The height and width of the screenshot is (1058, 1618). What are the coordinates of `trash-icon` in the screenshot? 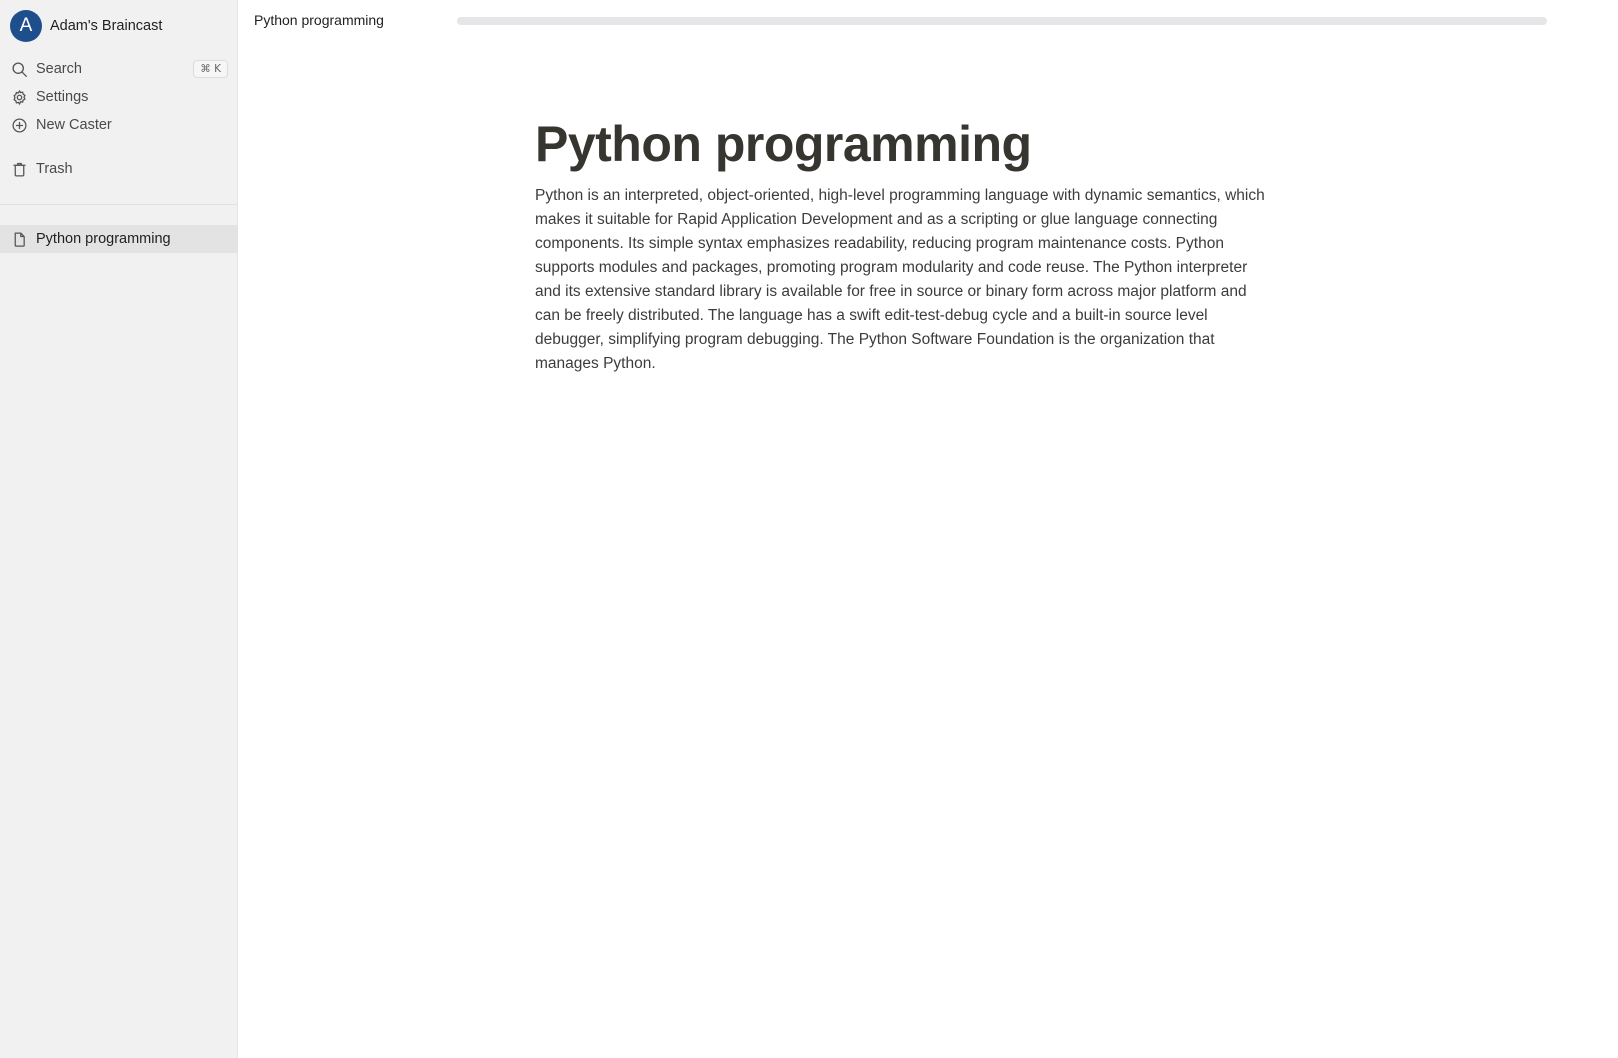 It's located at (19, 169).